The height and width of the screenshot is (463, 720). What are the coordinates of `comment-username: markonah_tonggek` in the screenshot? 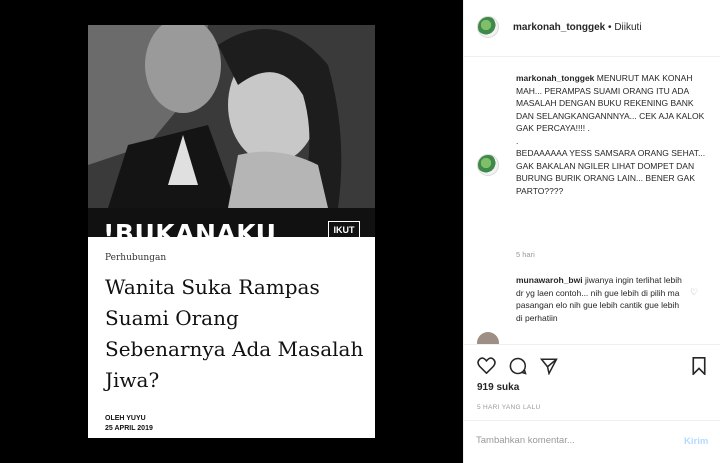 It's located at (555, 78).